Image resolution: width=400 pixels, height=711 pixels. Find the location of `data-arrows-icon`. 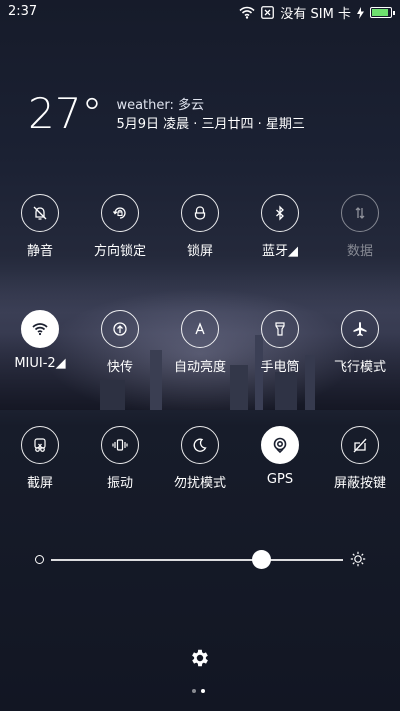

data-arrows-icon is located at coordinates (360, 213).